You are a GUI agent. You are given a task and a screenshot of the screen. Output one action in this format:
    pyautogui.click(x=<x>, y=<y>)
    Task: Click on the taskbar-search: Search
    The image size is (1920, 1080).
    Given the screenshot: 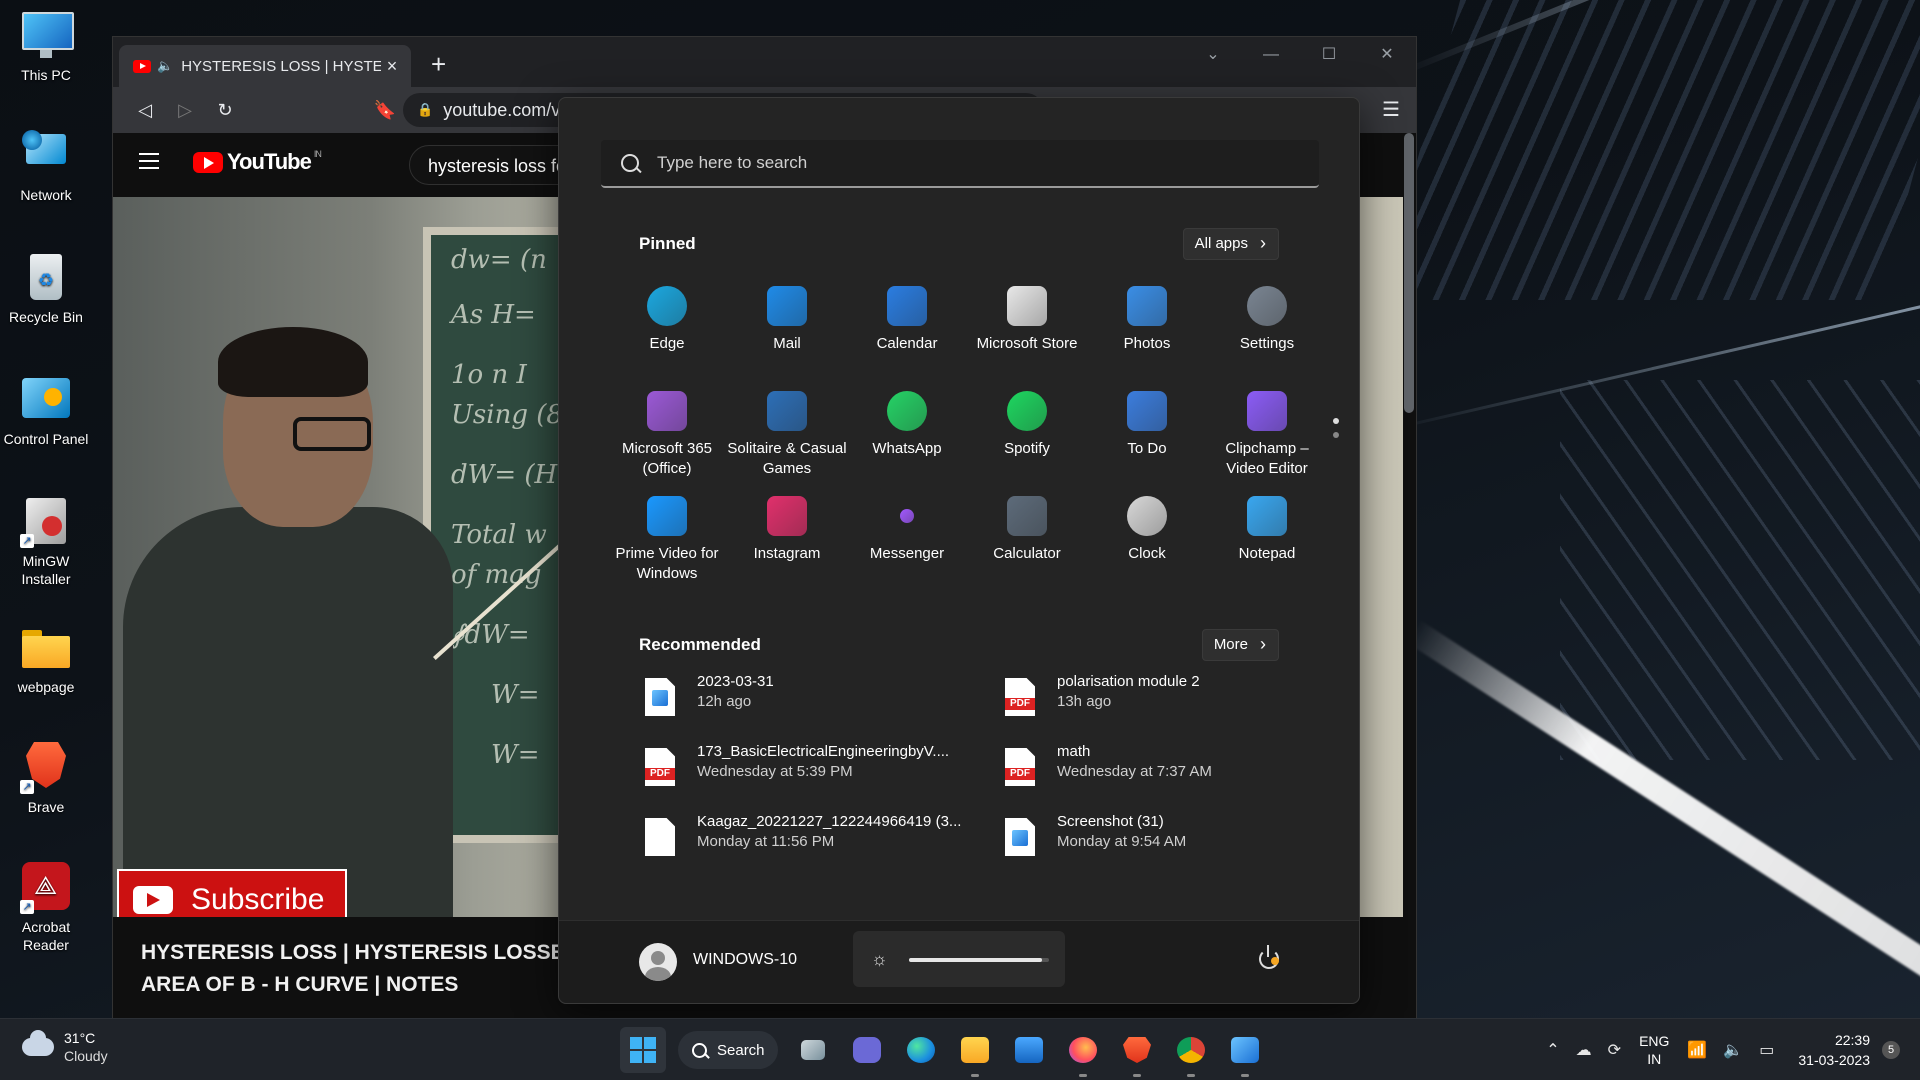 What is the action you would take?
    pyautogui.click(x=728, y=1050)
    